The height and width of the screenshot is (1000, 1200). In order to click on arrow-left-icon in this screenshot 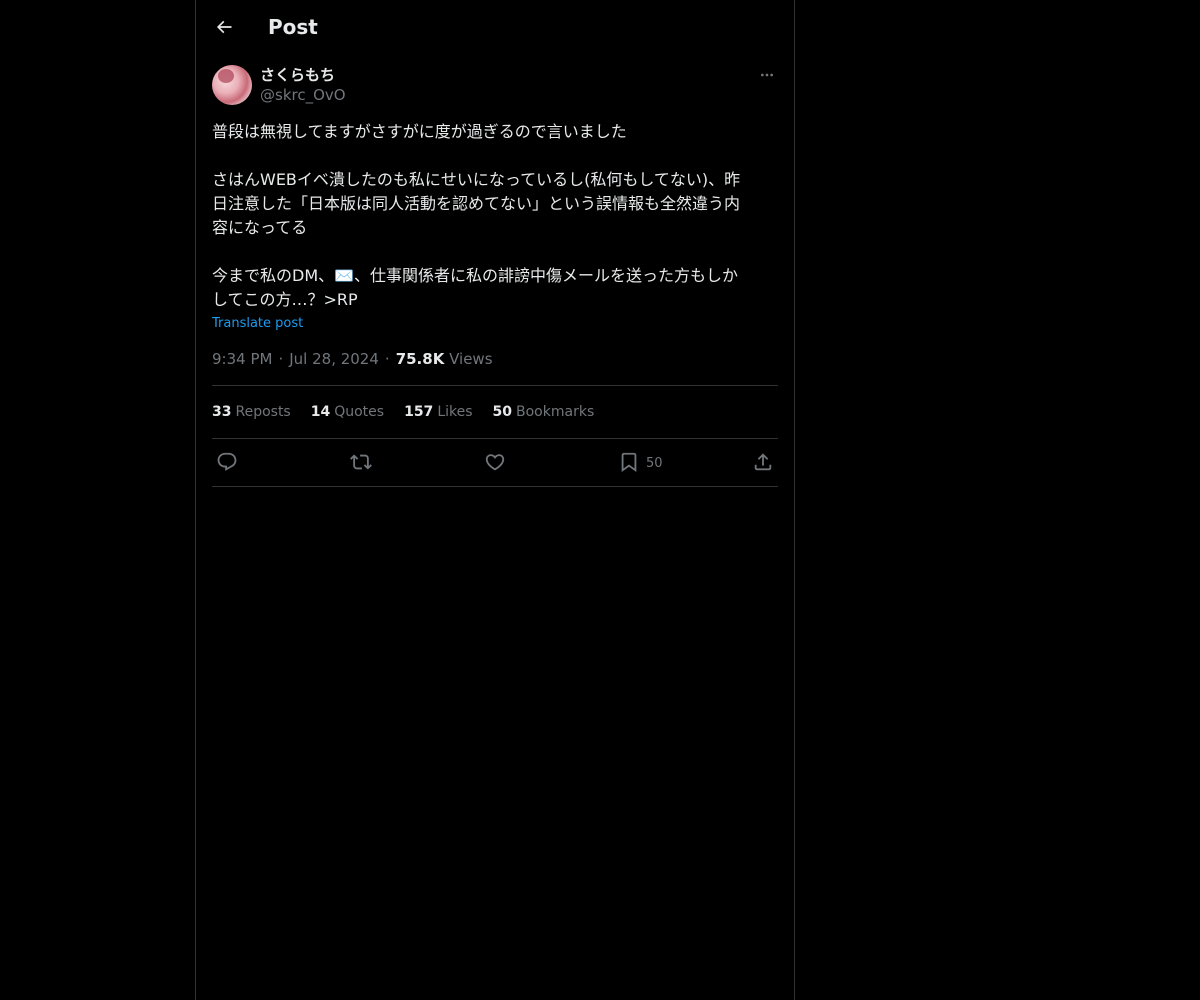, I will do `click(224, 27)`.